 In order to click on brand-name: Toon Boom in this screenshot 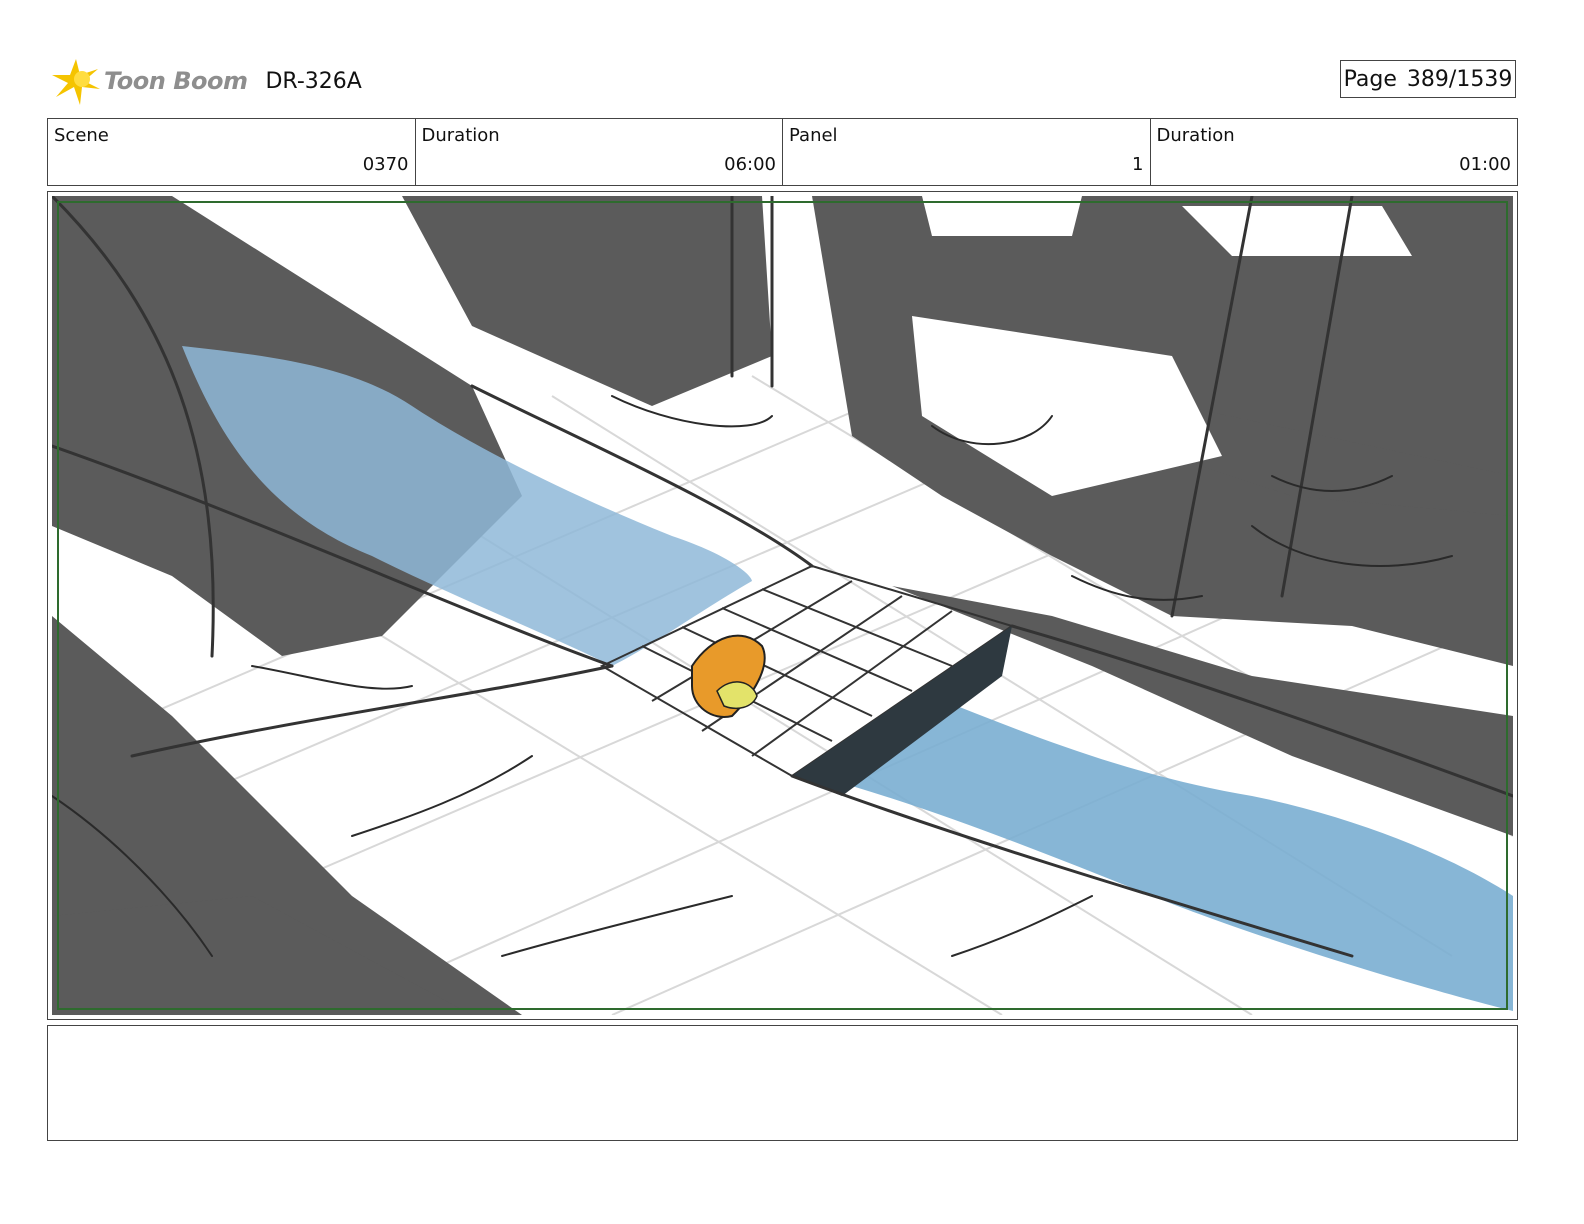, I will do `click(176, 81)`.